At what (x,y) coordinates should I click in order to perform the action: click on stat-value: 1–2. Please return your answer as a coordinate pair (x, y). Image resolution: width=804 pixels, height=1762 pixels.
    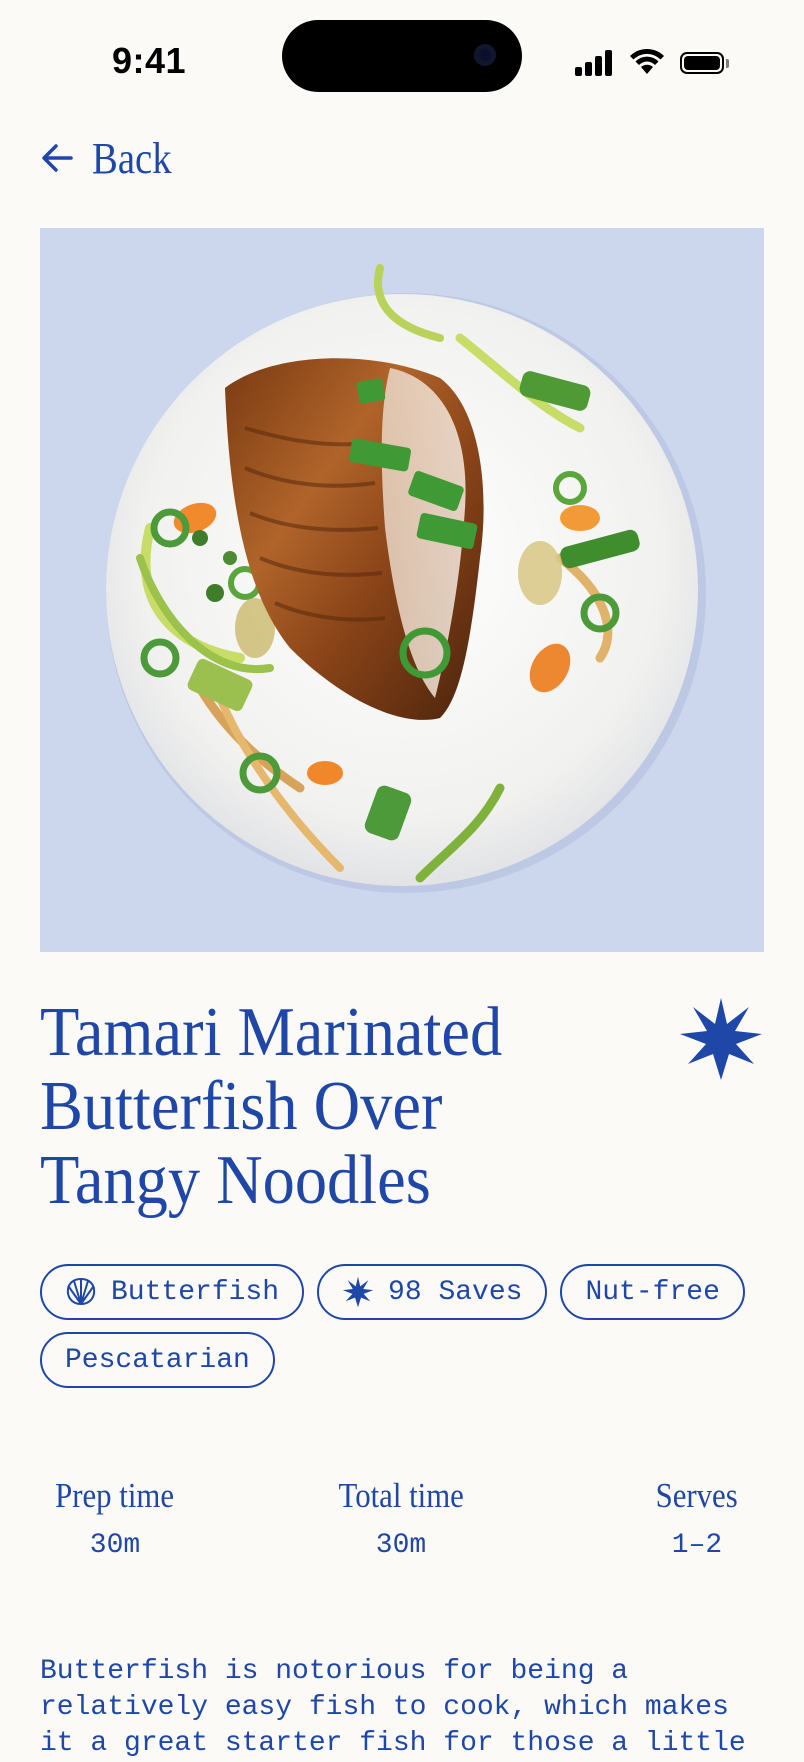
    Looking at the image, I should click on (697, 1545).